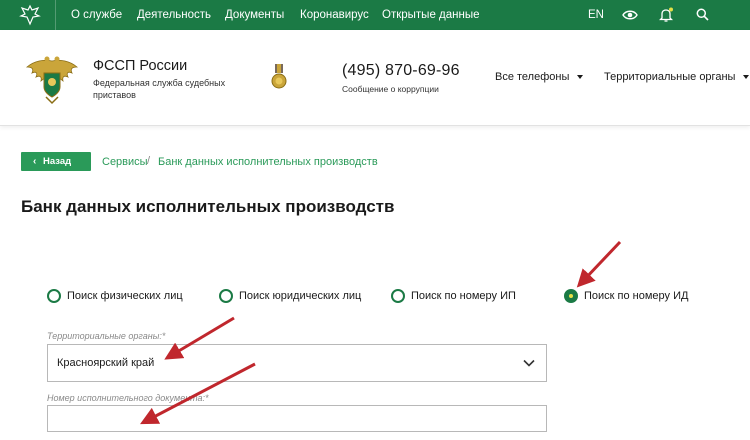 This screenshot has height=440, width=750. I want to click on nav-coronavirus: Коронавирус, so click(334, 15).